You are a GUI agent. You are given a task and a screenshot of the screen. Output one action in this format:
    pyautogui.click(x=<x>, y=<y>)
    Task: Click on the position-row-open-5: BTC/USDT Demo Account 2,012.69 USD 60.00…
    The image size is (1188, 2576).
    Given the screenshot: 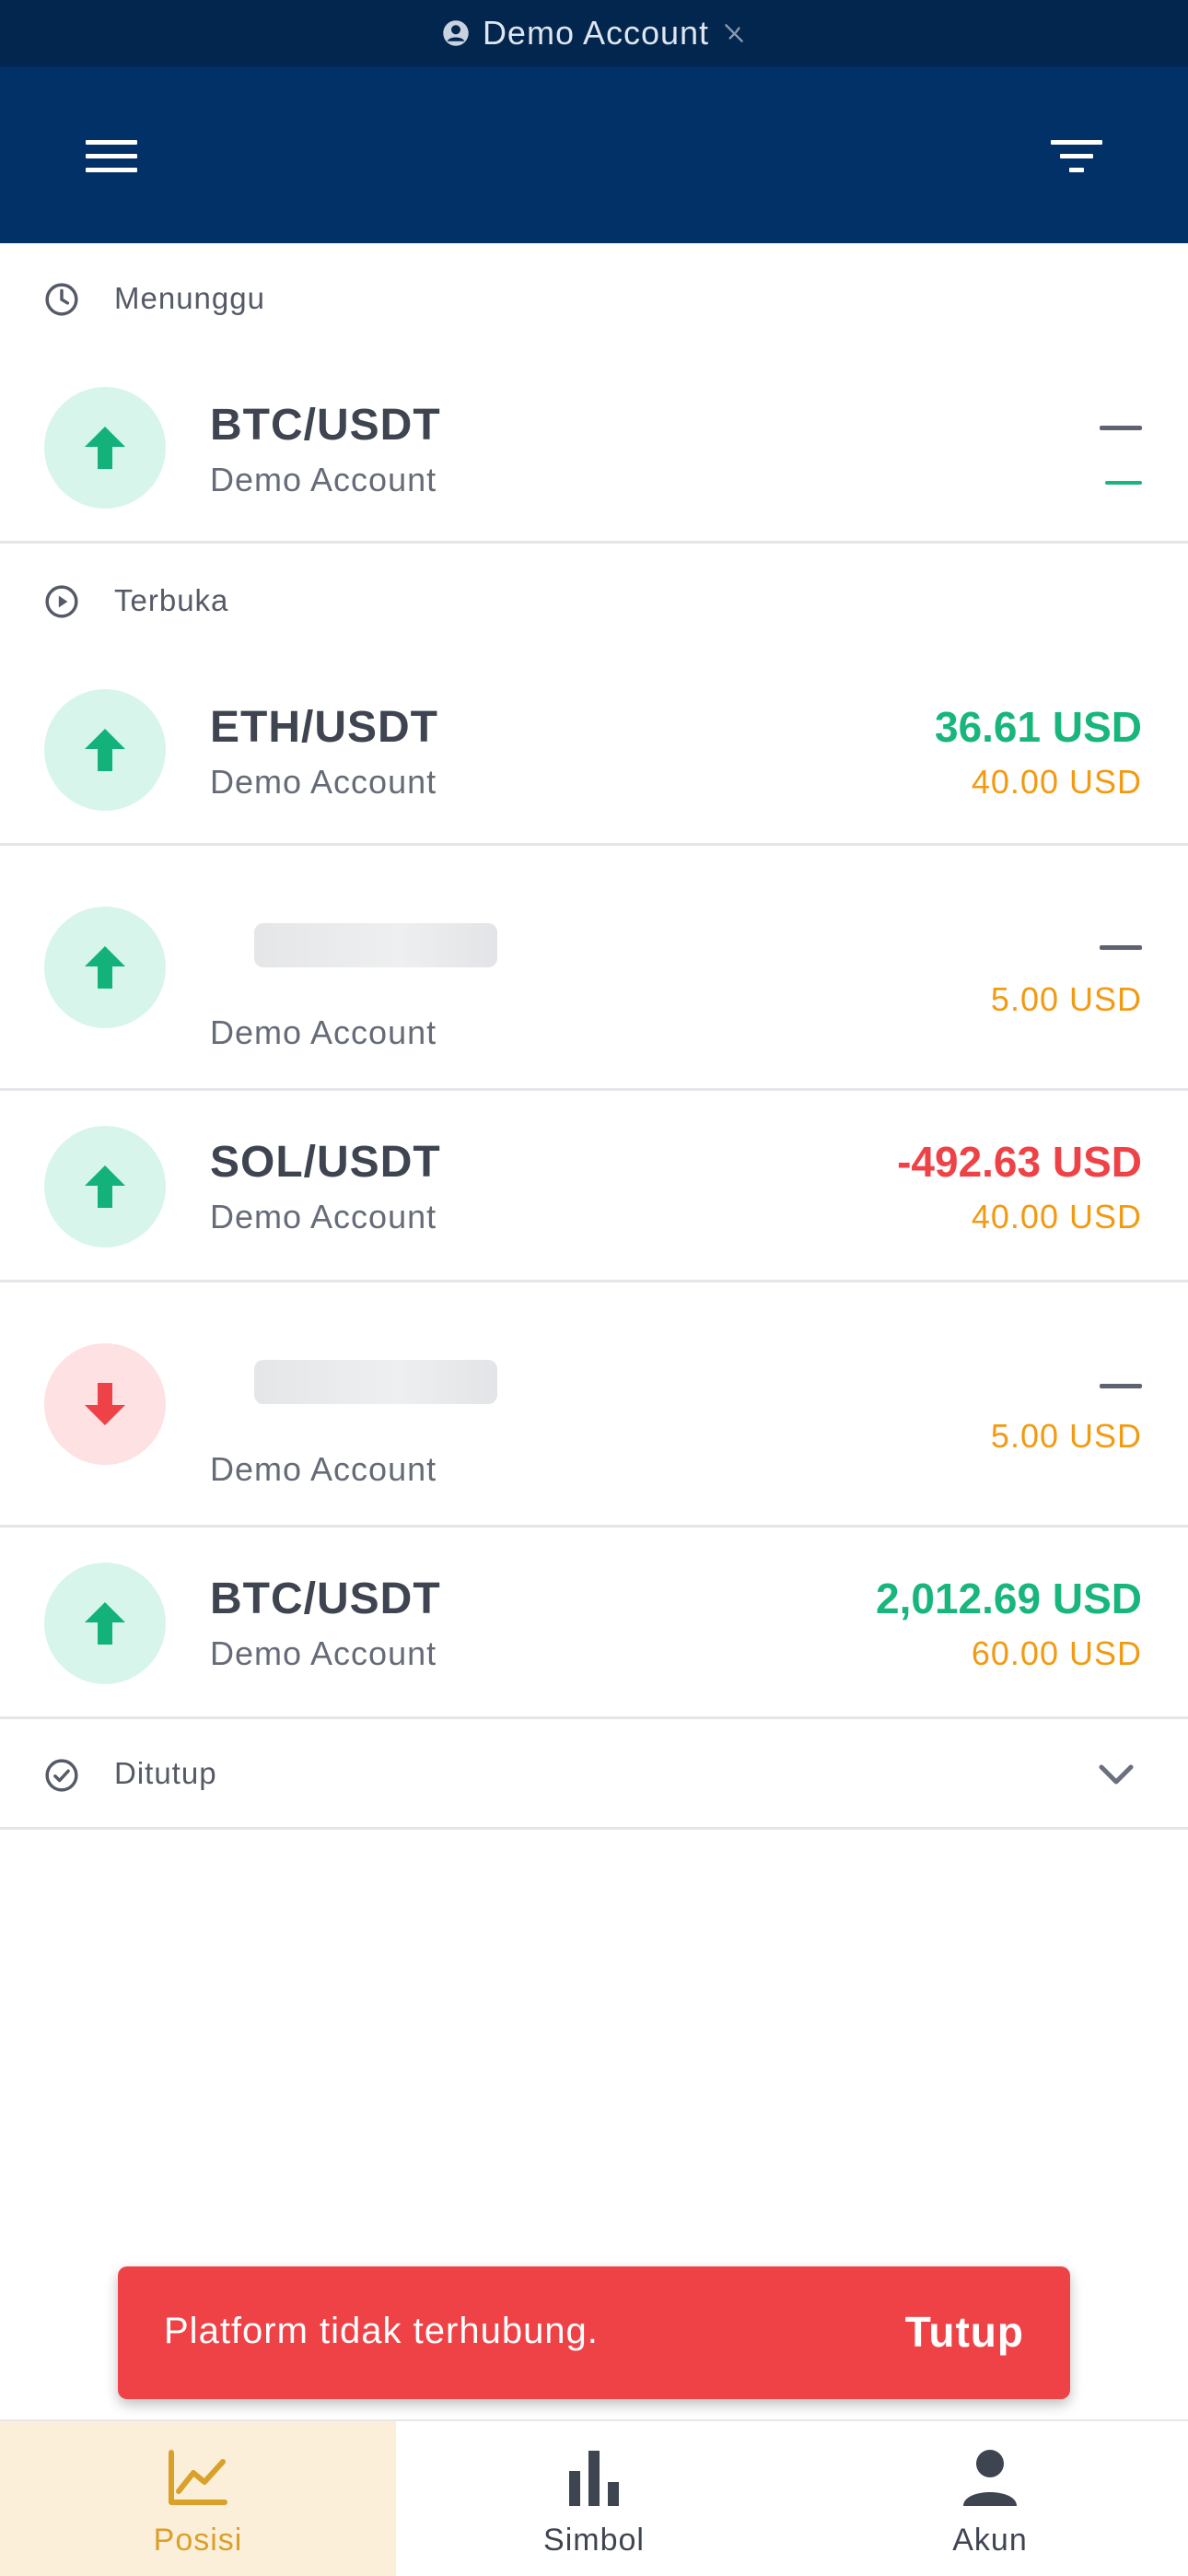 What is the action you would take?
    pyautogui.click(x=594, y=1623)
    